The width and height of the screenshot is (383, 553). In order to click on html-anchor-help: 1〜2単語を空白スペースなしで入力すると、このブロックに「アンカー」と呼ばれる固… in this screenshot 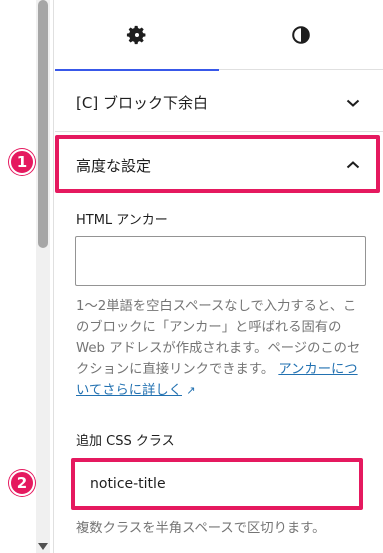, I will do `click(222, 348)`.